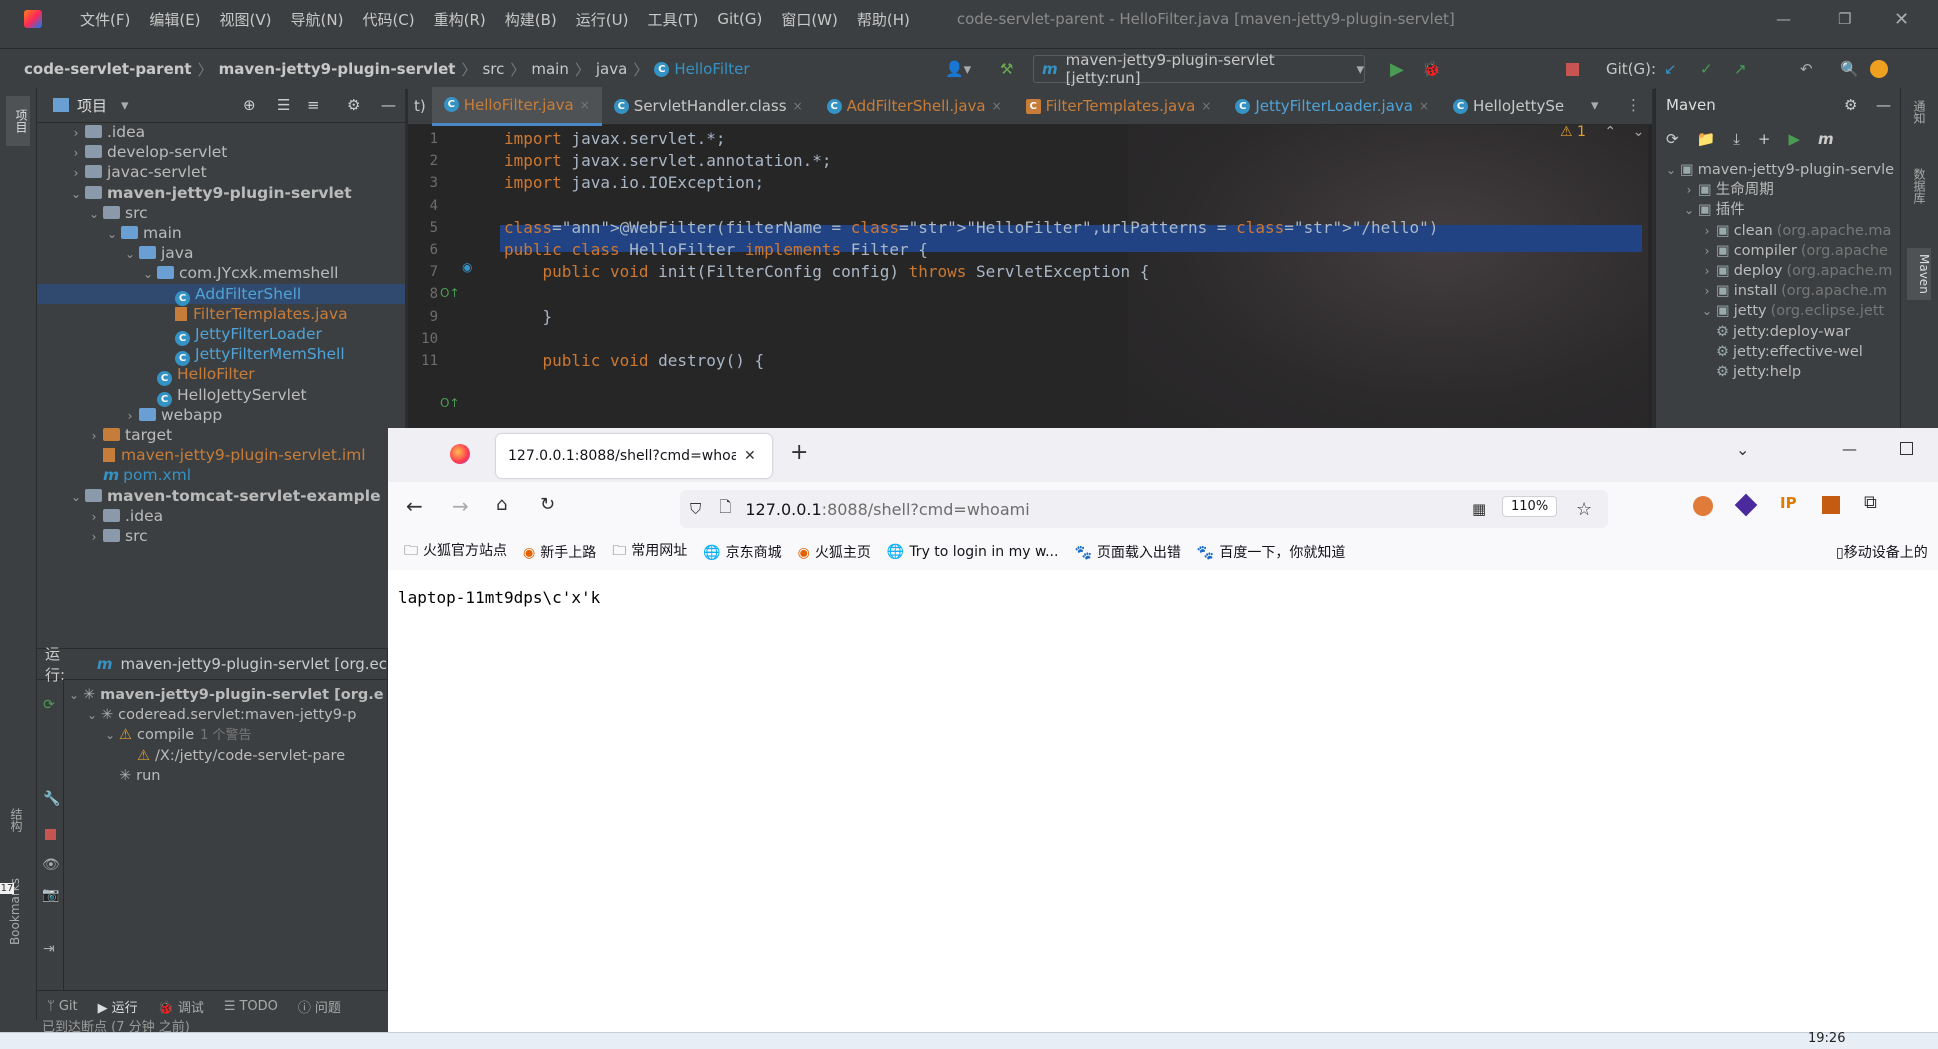 The width and height of the screenshot is (1938, 1049). I want to click on browser-tab-active: 127.0.0.1:8088/shell?cmd=whoami ✕, so click(634, 456).